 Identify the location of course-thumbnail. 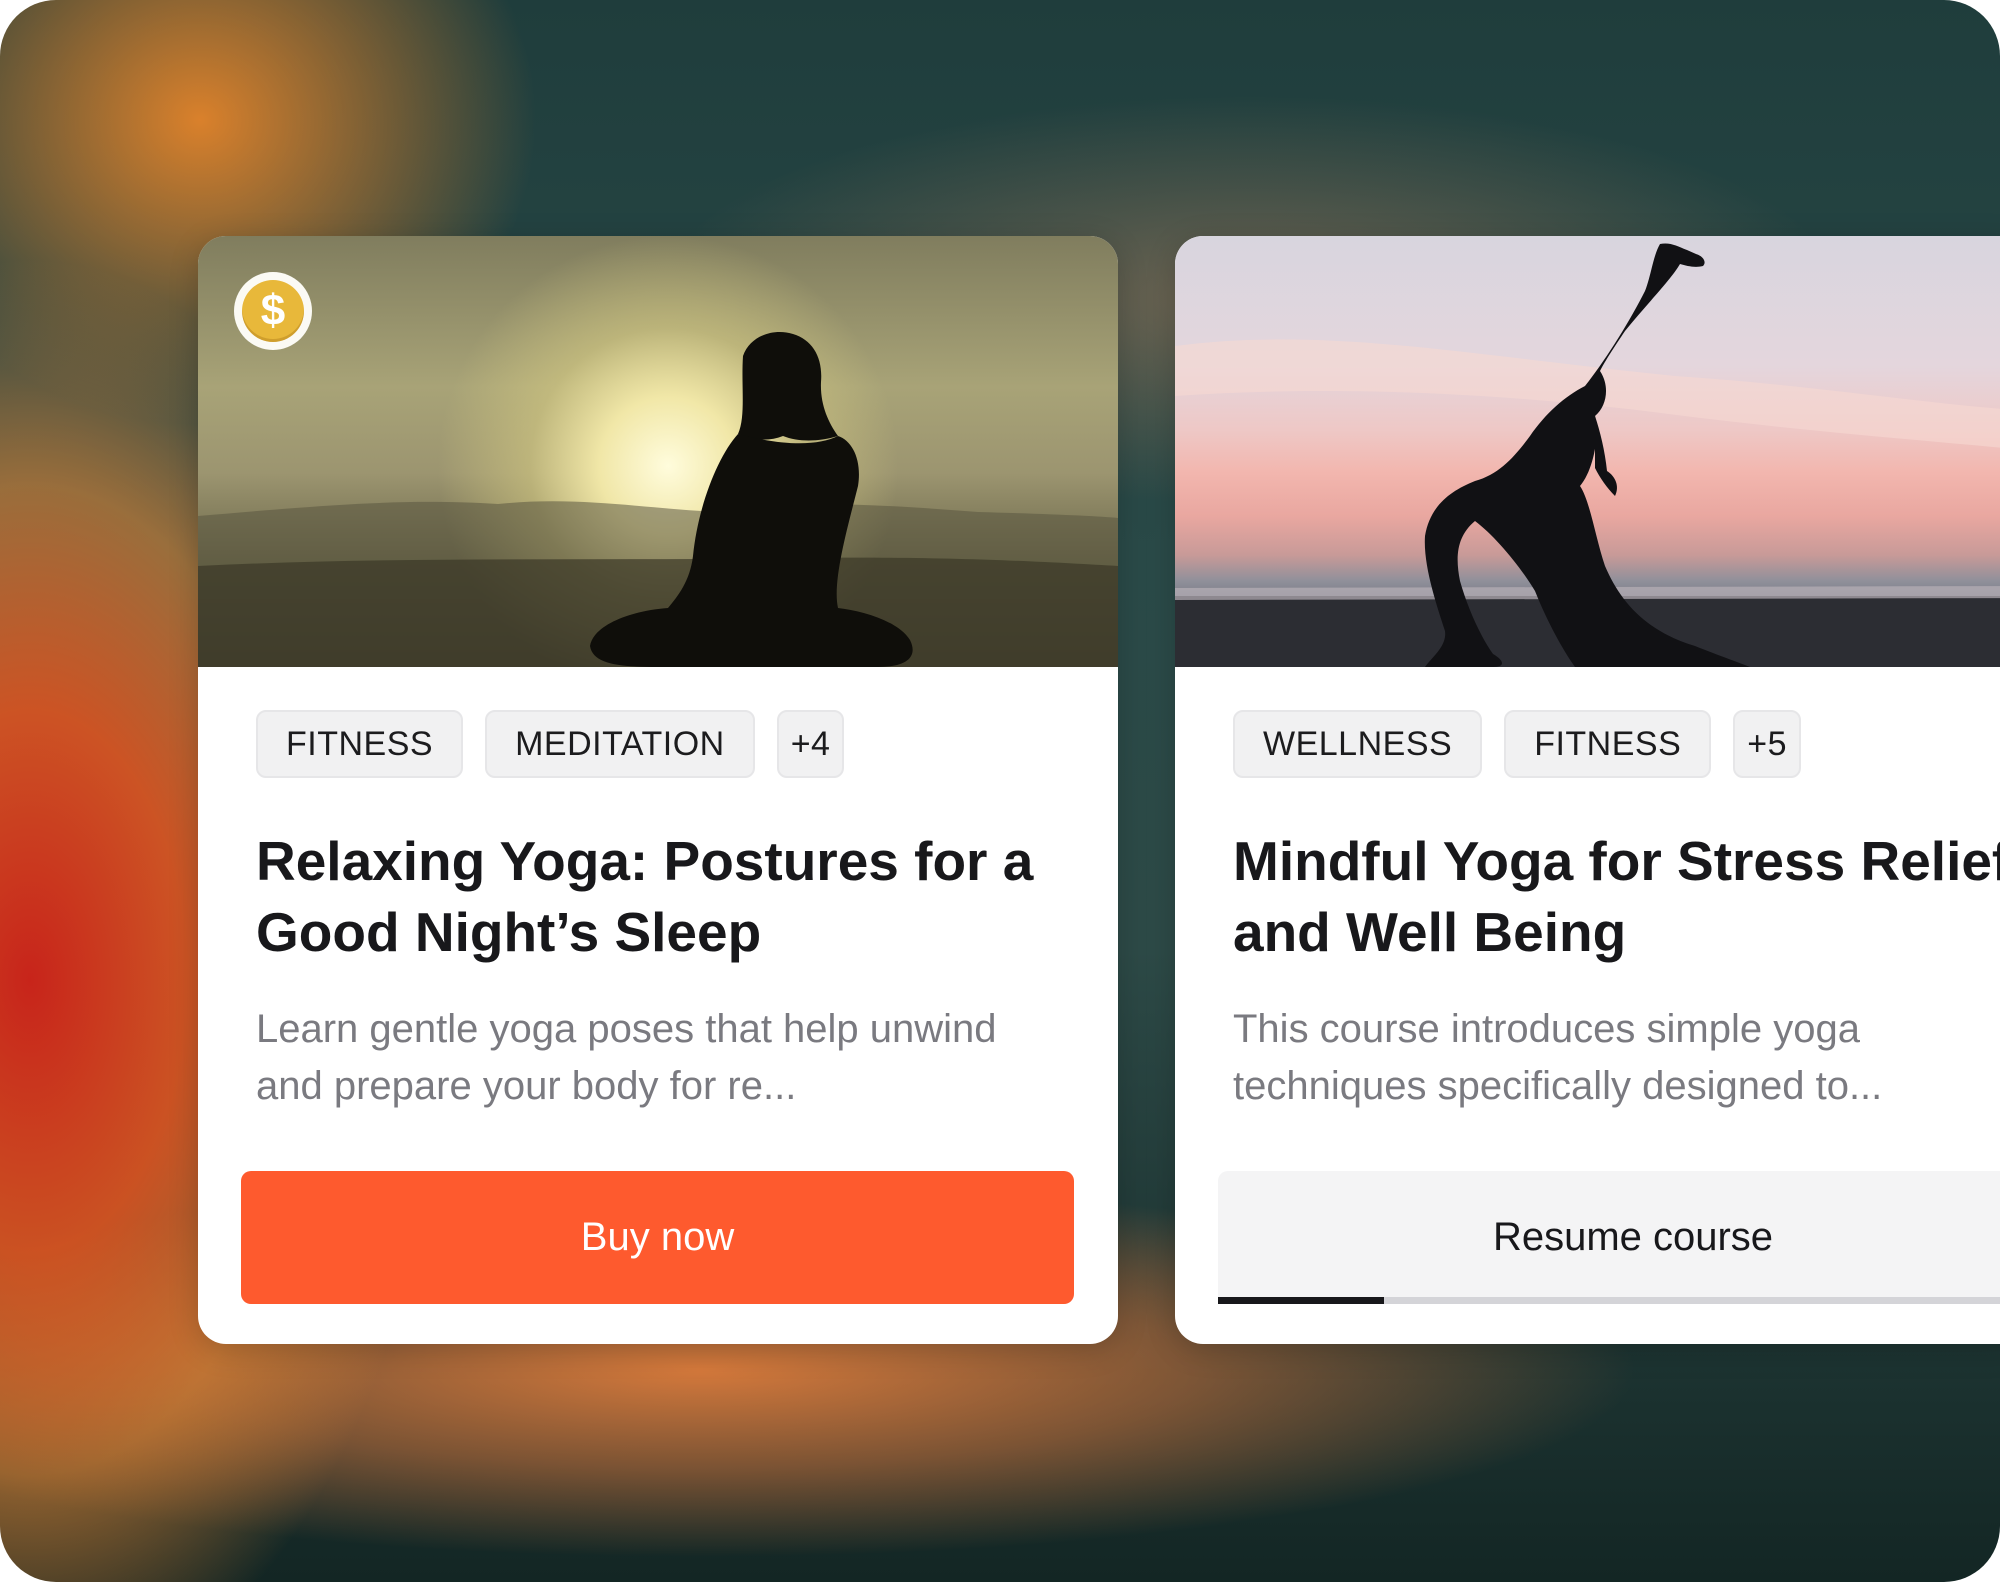
(1587, 451).